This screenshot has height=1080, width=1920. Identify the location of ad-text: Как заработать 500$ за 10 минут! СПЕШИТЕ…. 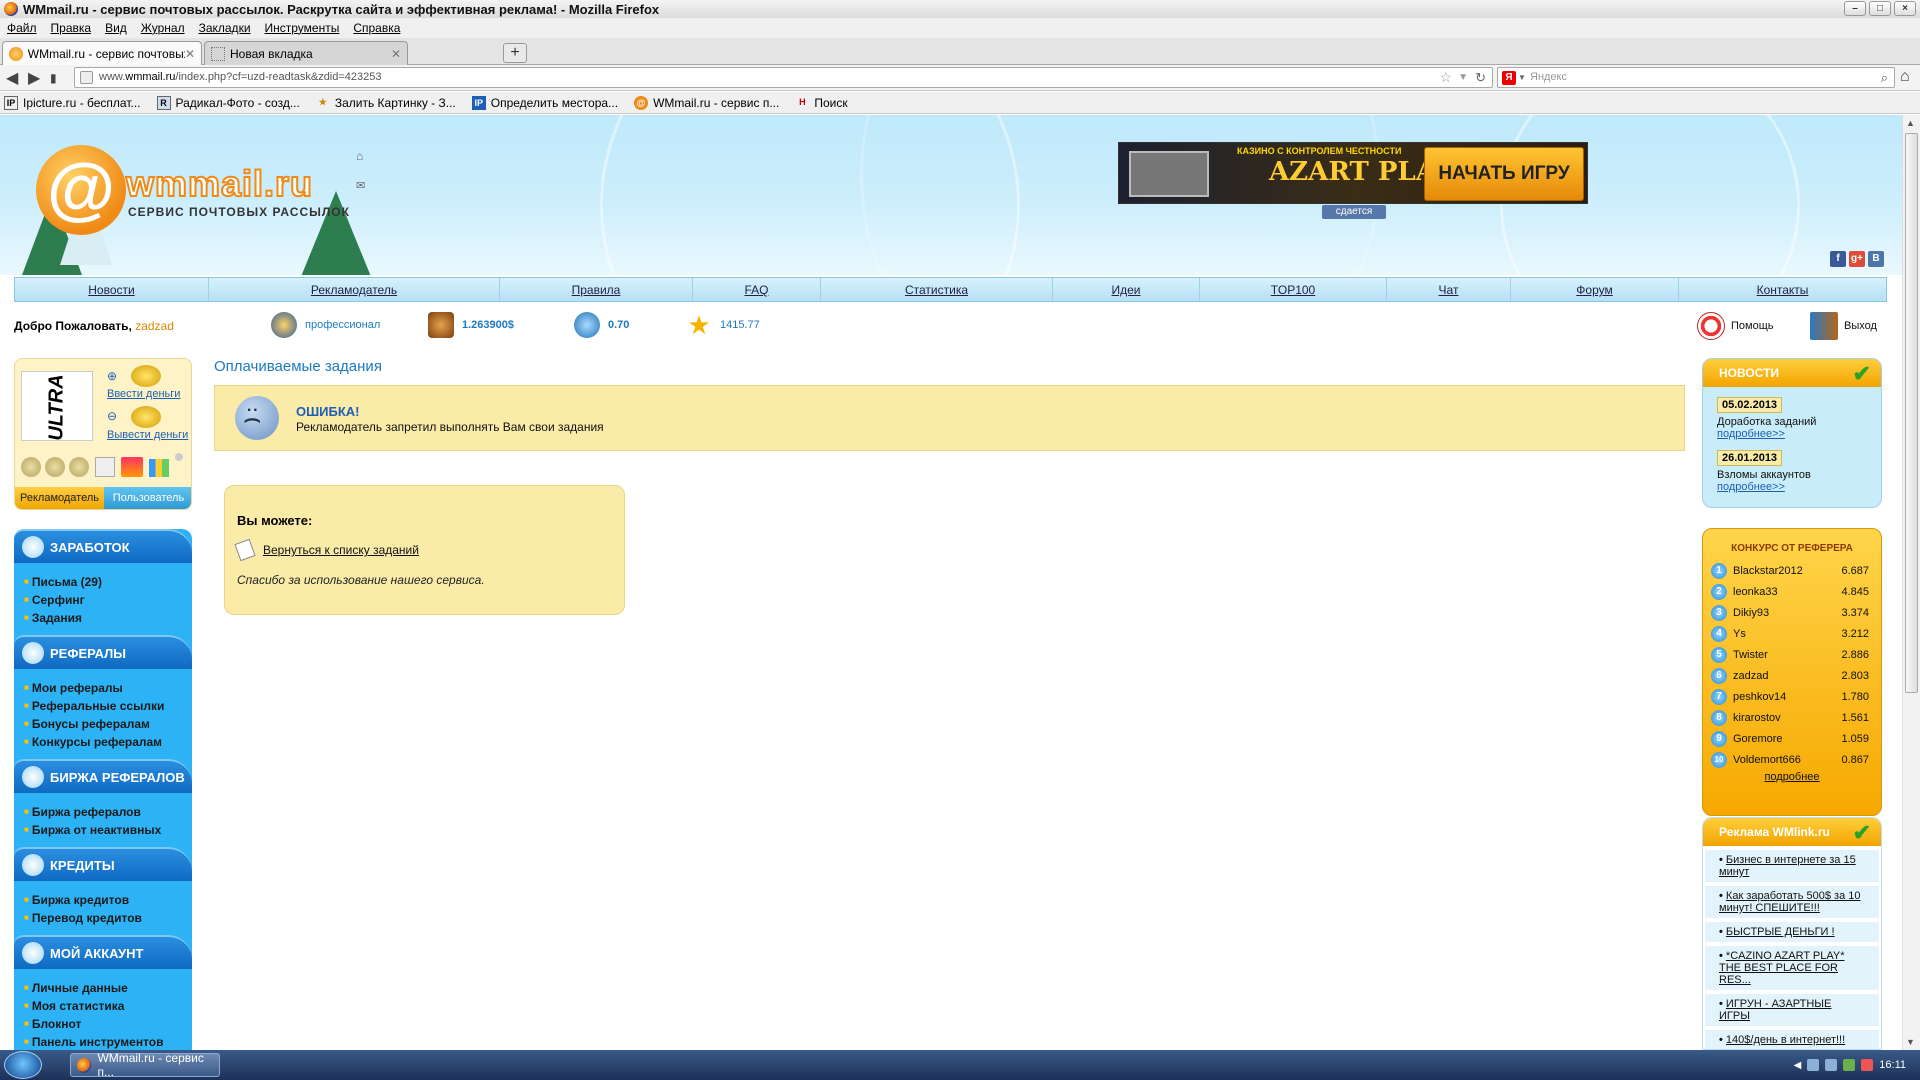
(1789, 902).